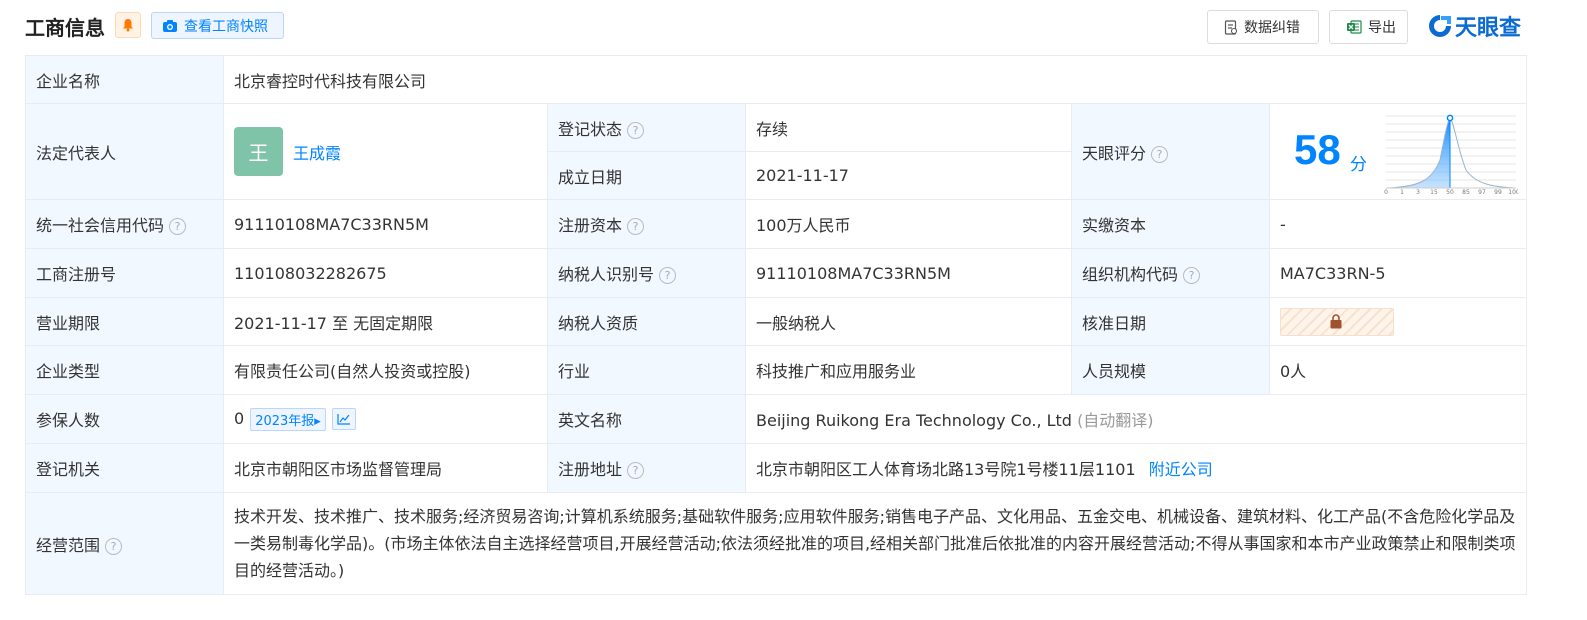 The height and width of the screenshot is (620, 1587). Describe the element at coordinates (1482, 191) in the screenshot. I see `score-axis-tick: 97` at that location.